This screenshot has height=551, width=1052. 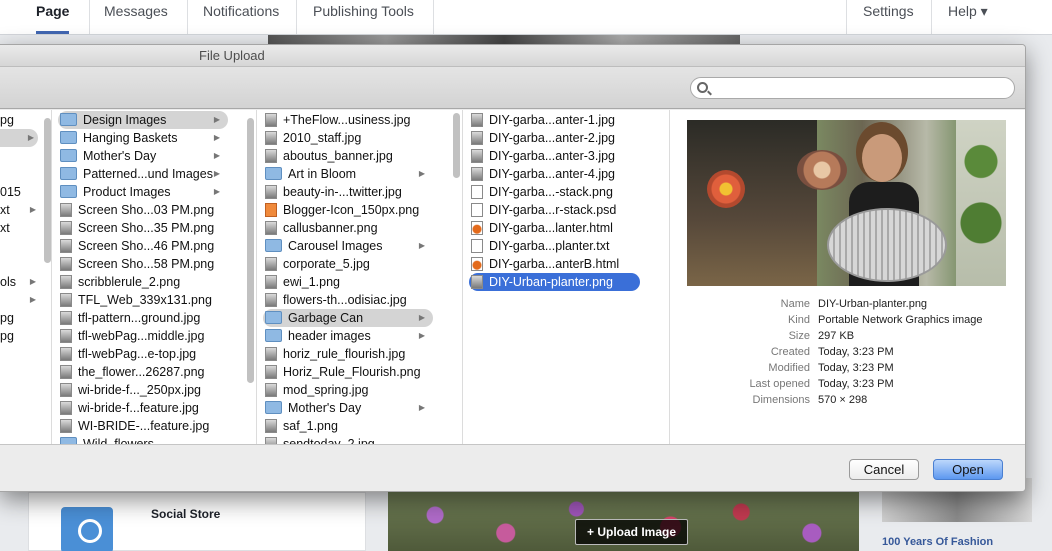 What do you see at coordinates (68, 156) in the screenshot?
I see `folder-icon` at bounding box center [68, 156].